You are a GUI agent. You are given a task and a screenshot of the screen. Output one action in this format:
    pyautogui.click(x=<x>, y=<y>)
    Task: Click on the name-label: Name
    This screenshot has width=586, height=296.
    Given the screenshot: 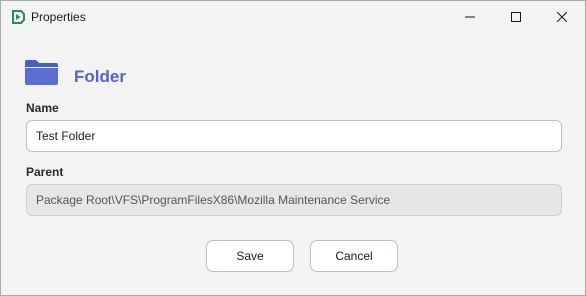 What is the action you would take?
    pyautogui.click(x=42, y=108)
    